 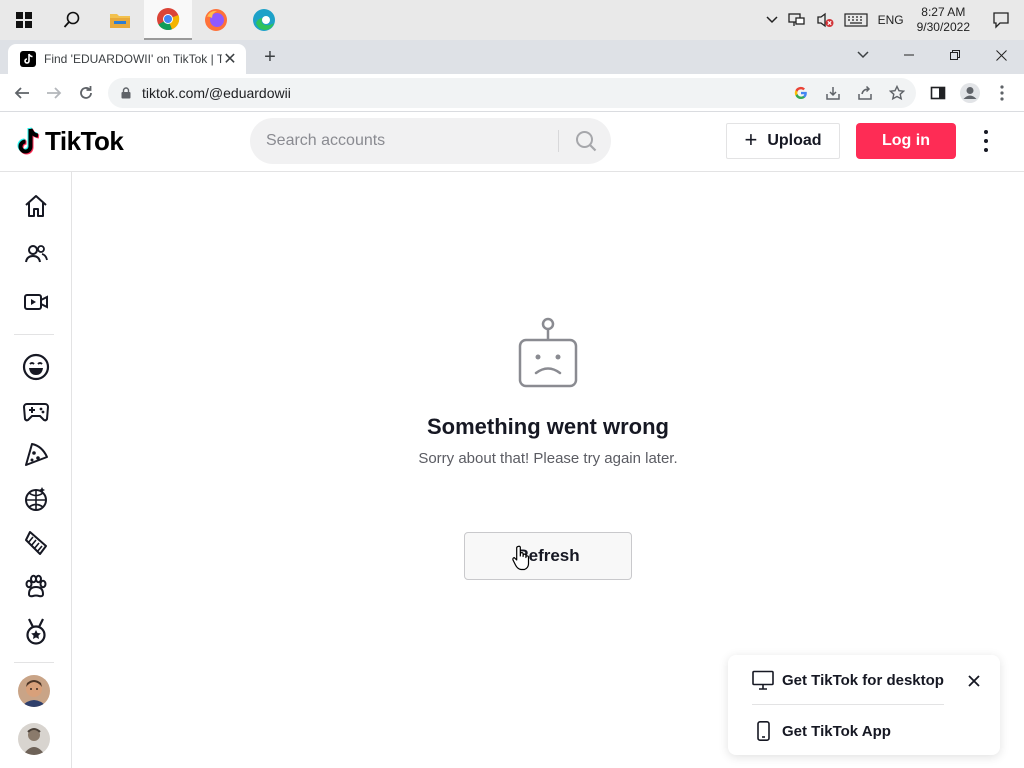 I want to click on get-app-popup: Get TikTok for desktop Get TikTok App, so click(x=864, y=705).